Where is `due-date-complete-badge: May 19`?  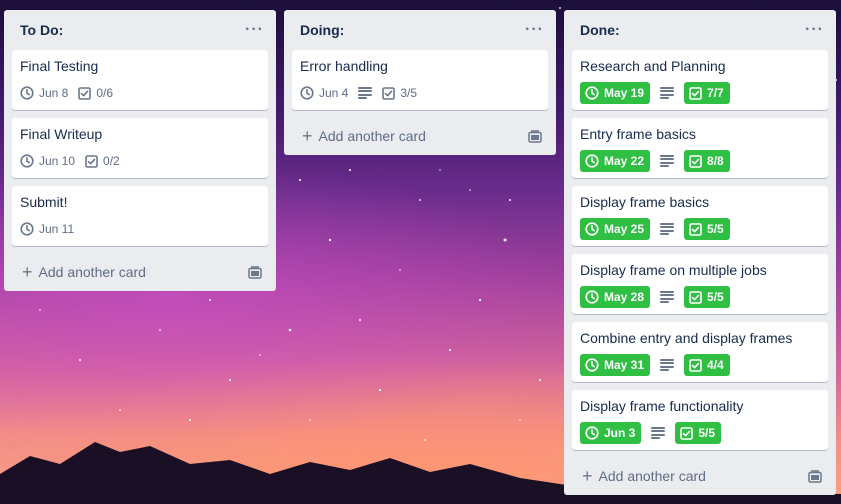 due-date-complete-badge: May 19 is located at coordinates (615, 93).